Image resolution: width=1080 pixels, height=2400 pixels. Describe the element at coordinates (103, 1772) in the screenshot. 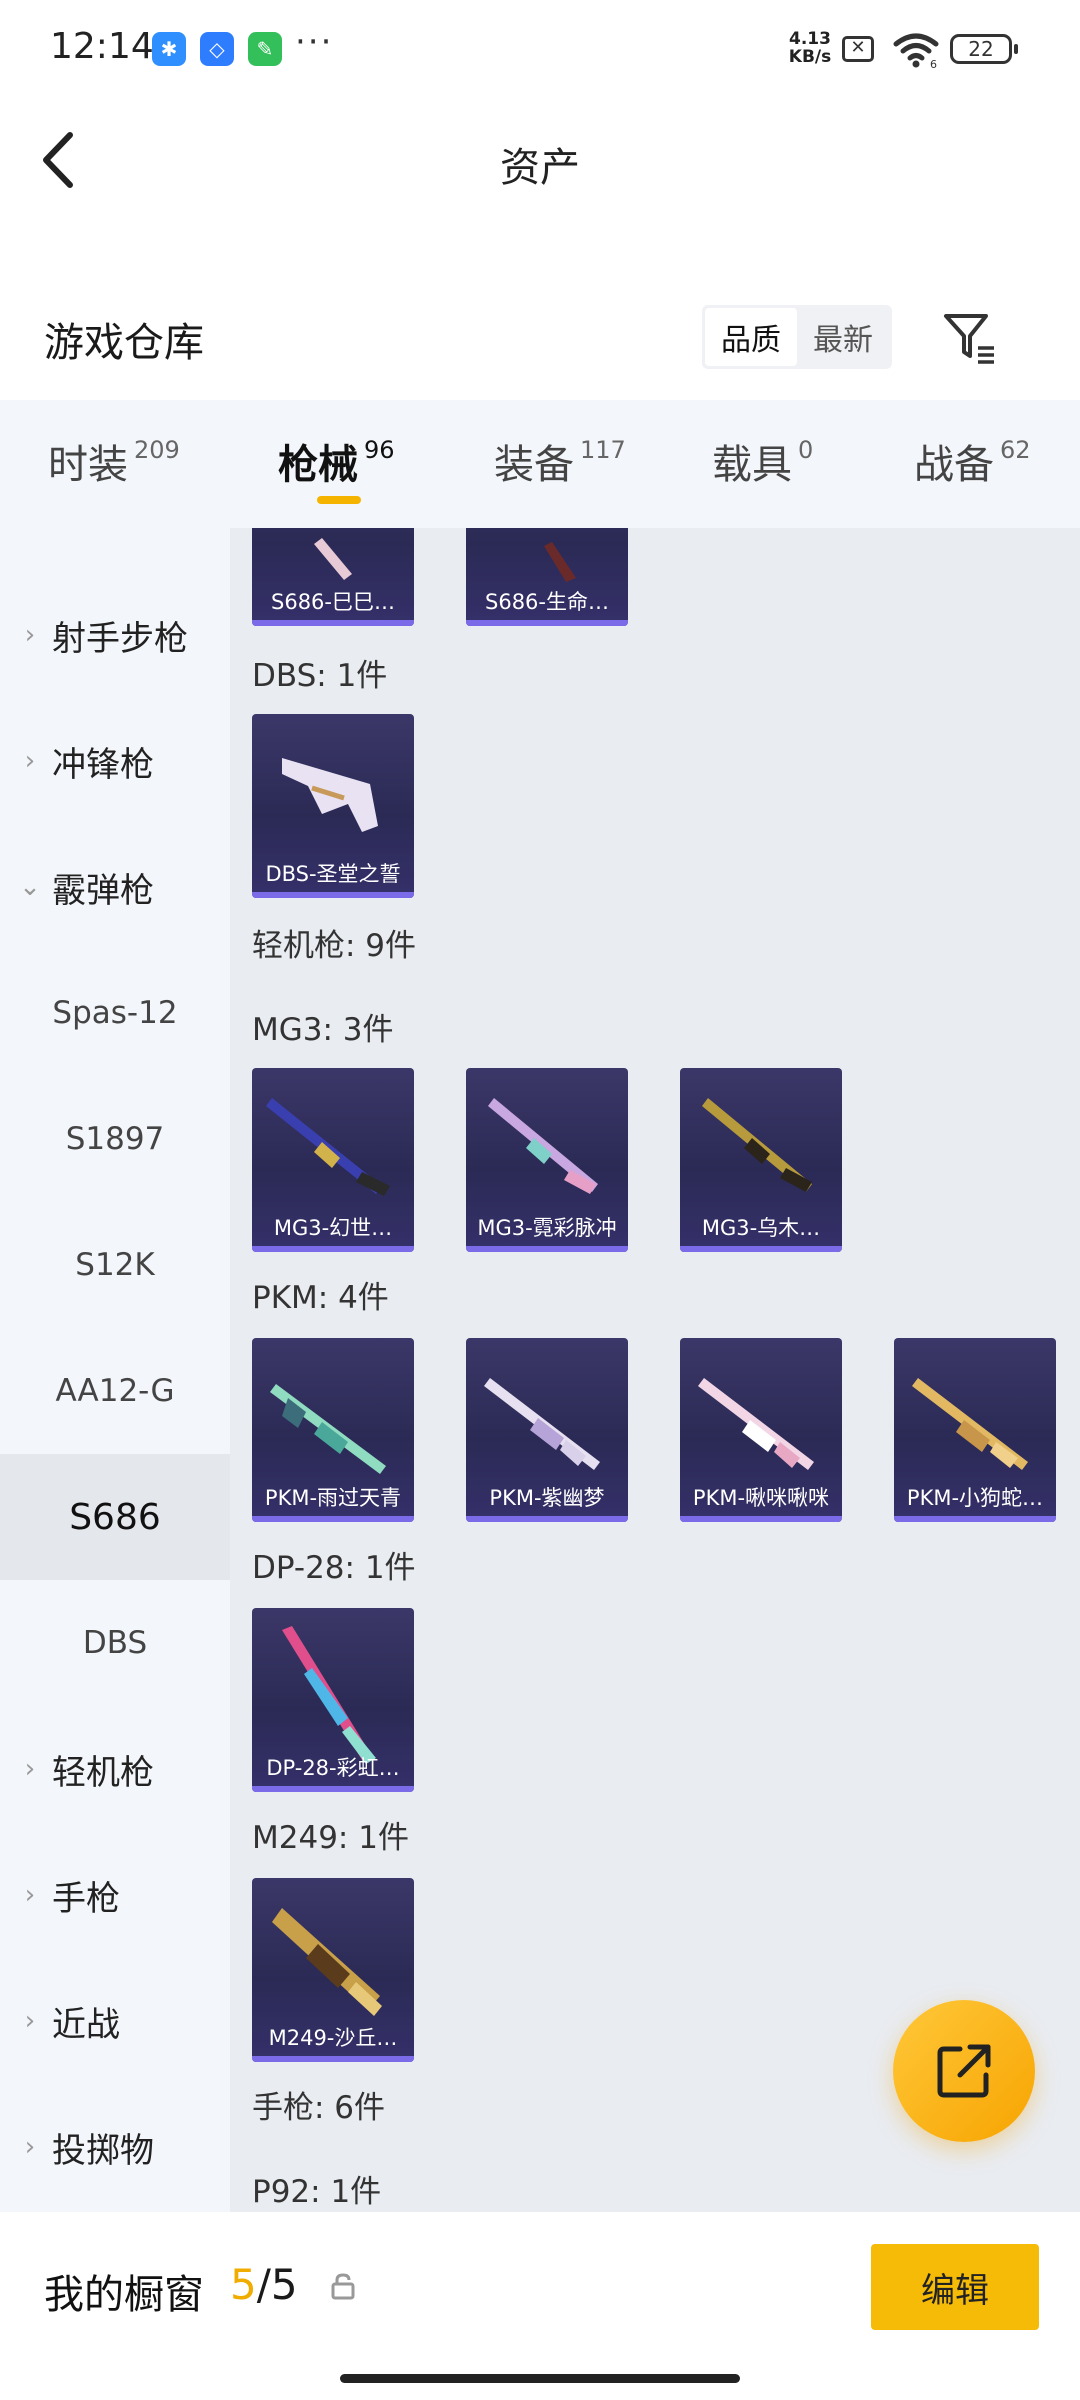

I see `sidebar-item-label: 轻机枪` at that location.